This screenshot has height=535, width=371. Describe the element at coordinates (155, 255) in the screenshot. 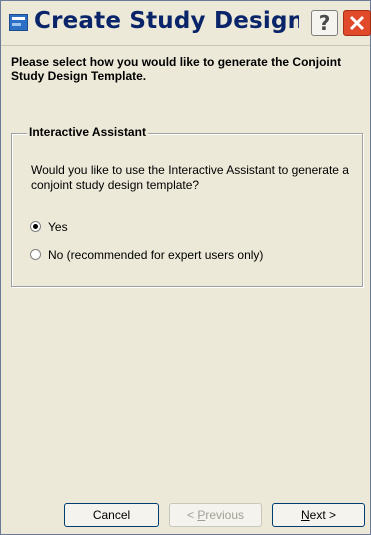

I see `radio-no-label: No (recommended for expert users only)` at that location.